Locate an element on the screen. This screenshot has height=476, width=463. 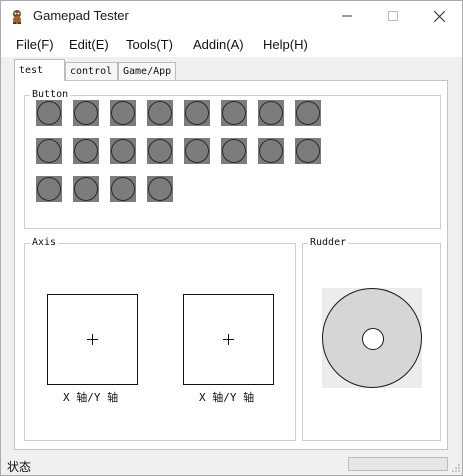
axis-2-crosshair-v is located at coordinates (228, 339).